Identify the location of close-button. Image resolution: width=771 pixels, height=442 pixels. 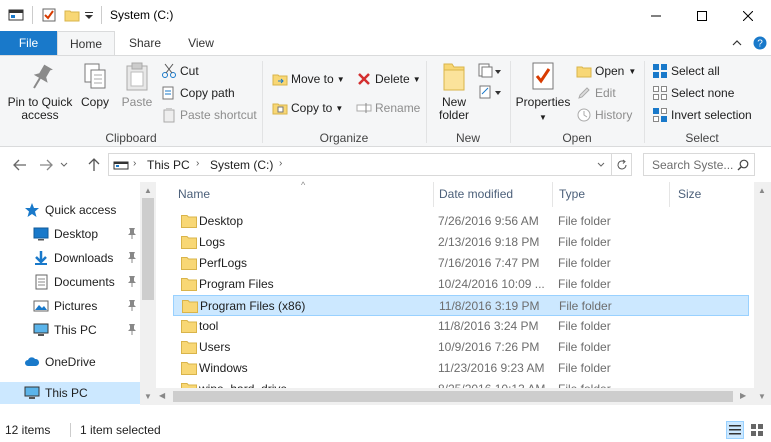
(748, 15).